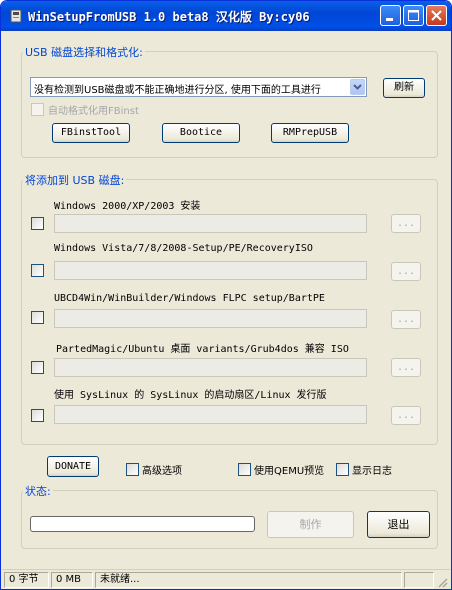  Describe the element at coordinates (390, 15) in the screenshot. I see `minimize-button` at that location.